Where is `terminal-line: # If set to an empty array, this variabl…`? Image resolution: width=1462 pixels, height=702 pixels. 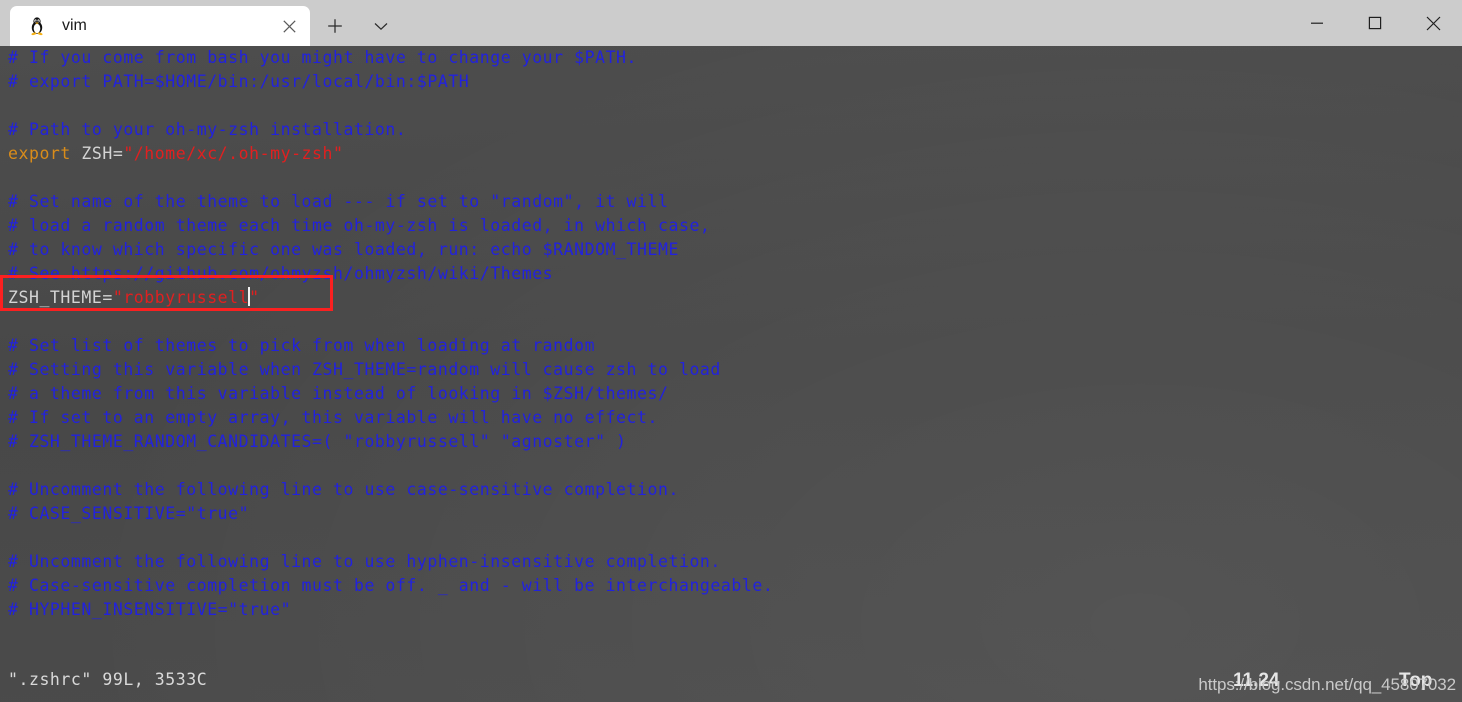 terminal-line: # If set to an empty array, this variabl… is located at coordinates (735, 418).